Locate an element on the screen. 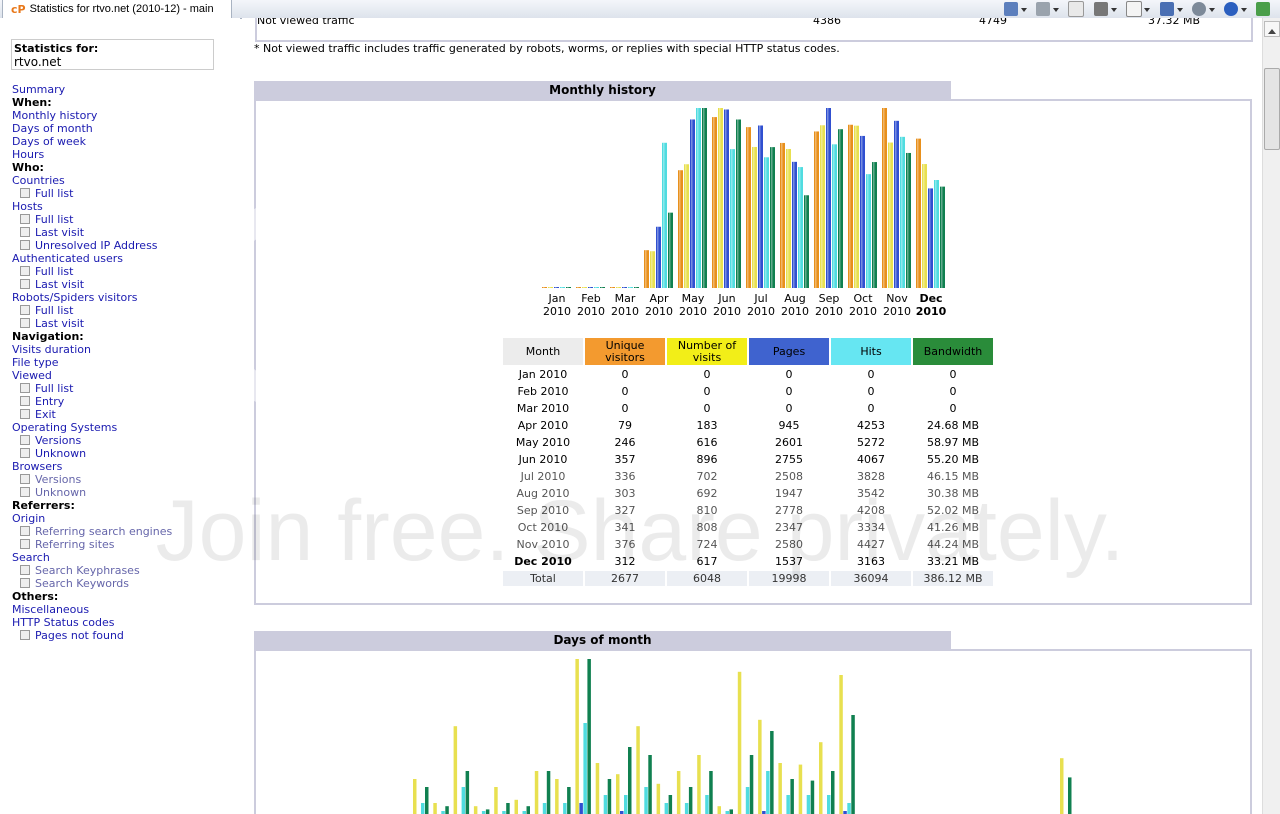 This screenshot has height=814, width=1280. nav-sublink-pages-not-found: Pages not found is located at coordinates (92, 635).